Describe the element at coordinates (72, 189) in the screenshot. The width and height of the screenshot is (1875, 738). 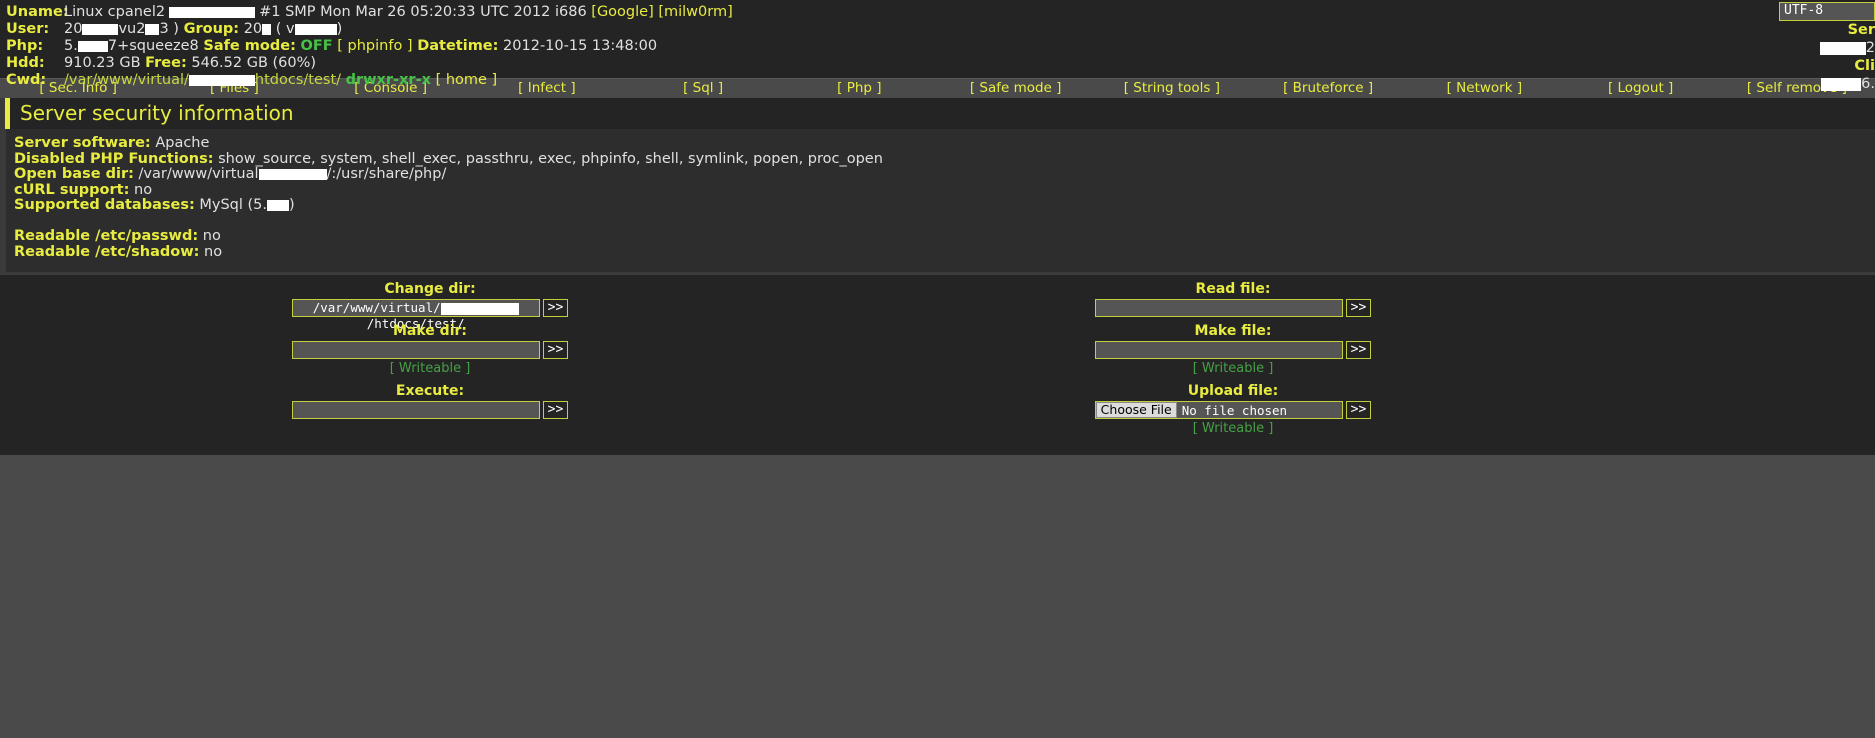
I see `curl-support-label: cURL support:` at that location.